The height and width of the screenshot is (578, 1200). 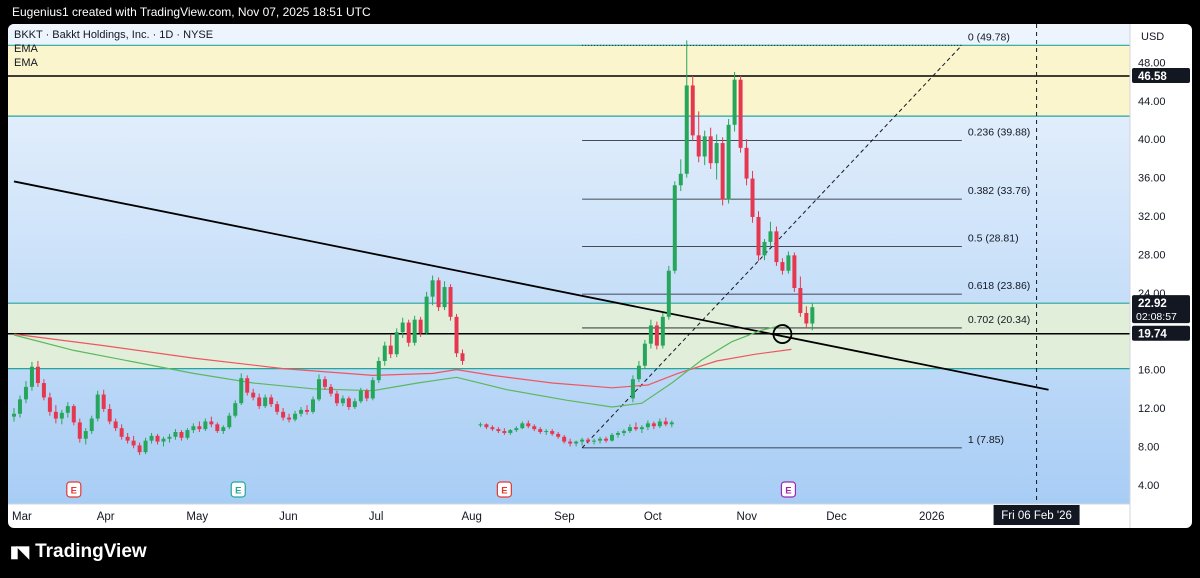 I want to click on x-tick-label: May, so click(x=197, y=517).